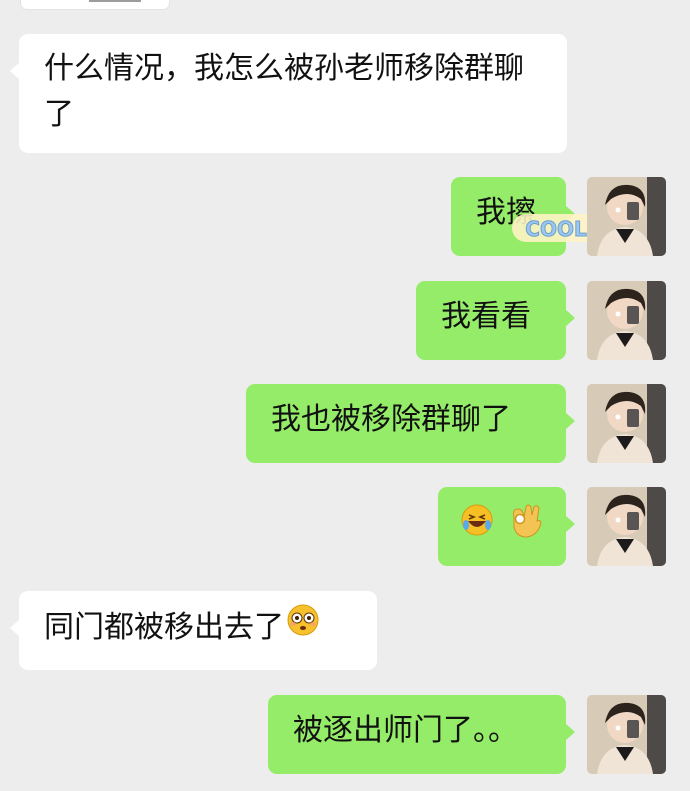 The height and width of the screenshot is (791, 690). I want to click on rofl-emoji, so click(477, 526).